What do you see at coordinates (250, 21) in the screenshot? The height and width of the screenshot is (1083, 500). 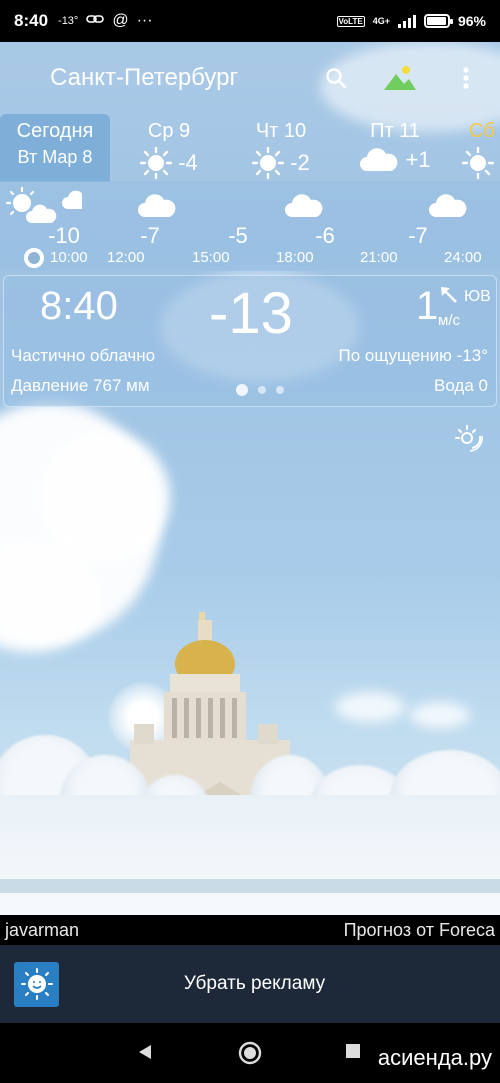 I see `status-bar: 8:40 -13° @ ··· VoLTE 4G+ 96%` at bounding box center [250, 21].